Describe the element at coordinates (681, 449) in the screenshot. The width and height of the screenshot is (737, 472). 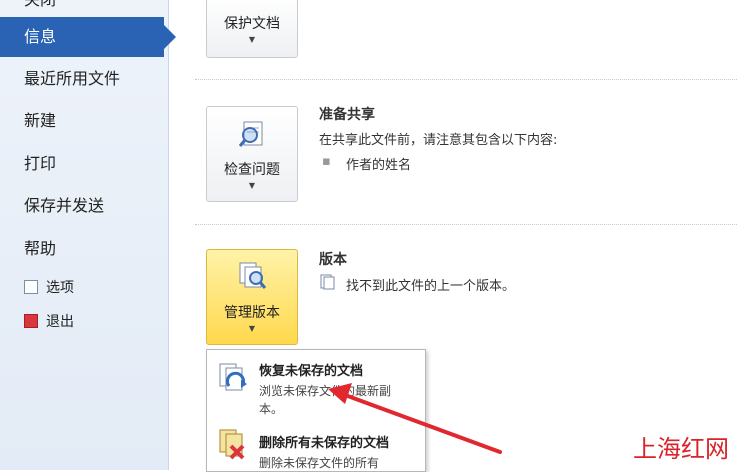
I see `watermark-logo: 上海红网` at that location.